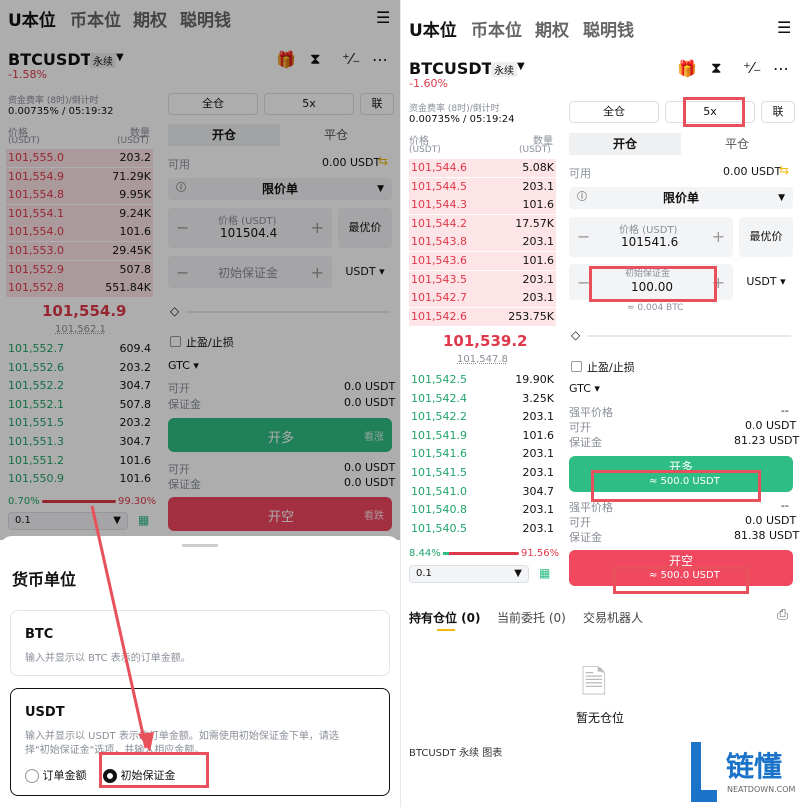 The image size is (800, 807). I want to click on transfer-icon: ⇆, so click(784, 170).